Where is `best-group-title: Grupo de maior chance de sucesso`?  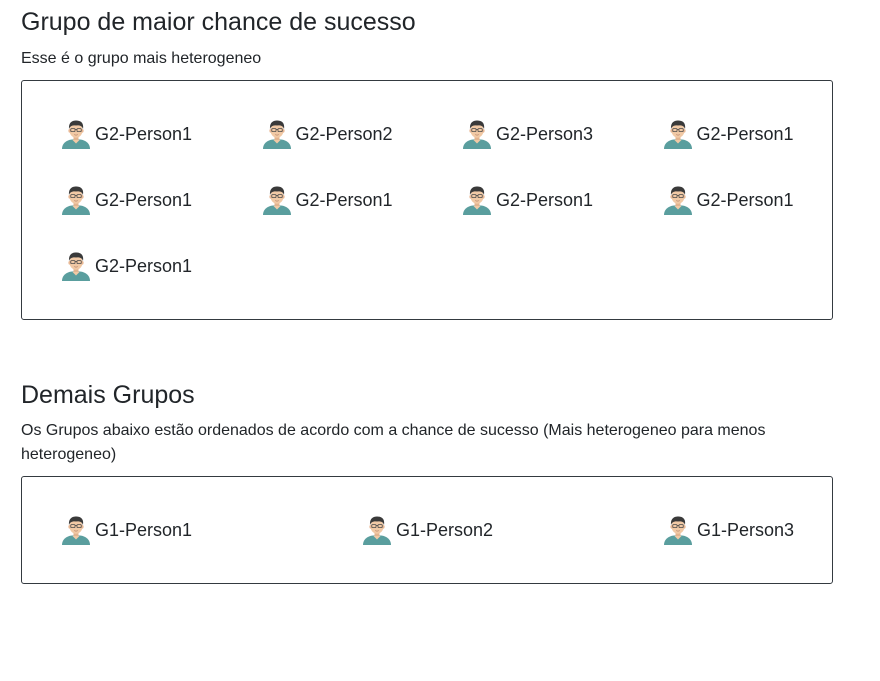 best-group-title: Grupo de maior chance de sucesso is located at coordinates (218, 22).